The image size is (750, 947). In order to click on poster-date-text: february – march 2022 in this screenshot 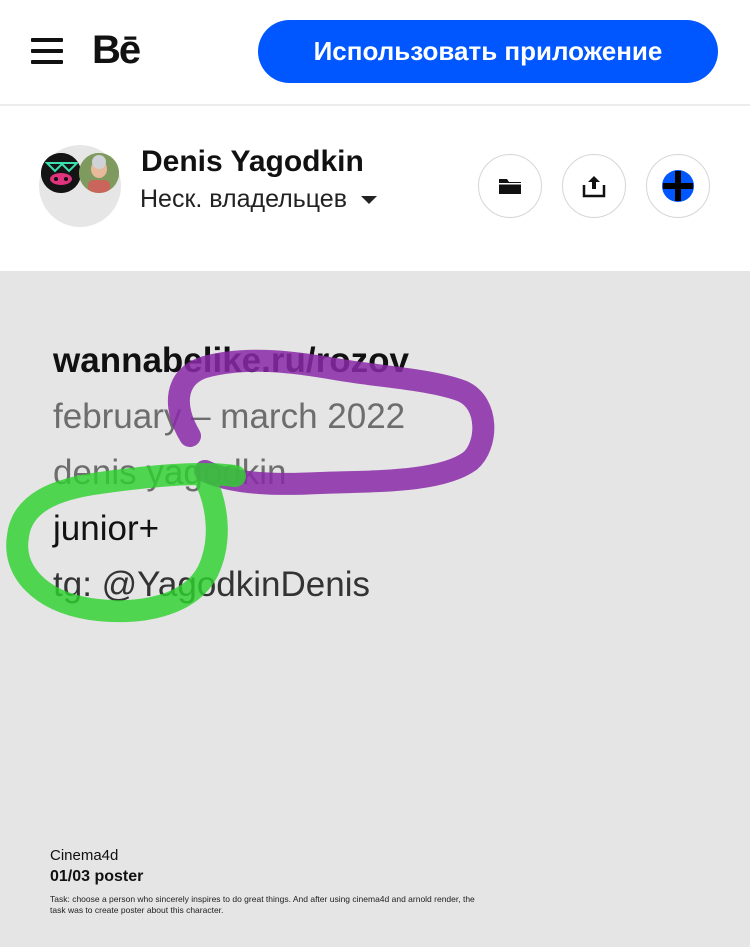, I will do `click(229, 416)`.